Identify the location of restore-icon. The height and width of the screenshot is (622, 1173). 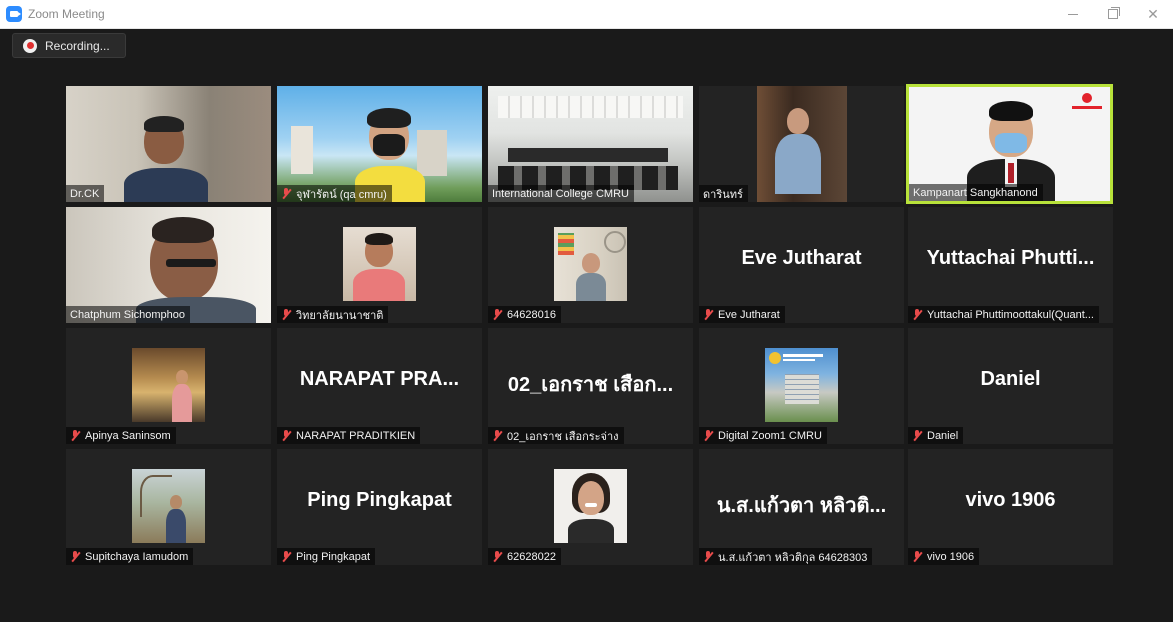
(1113, 14).